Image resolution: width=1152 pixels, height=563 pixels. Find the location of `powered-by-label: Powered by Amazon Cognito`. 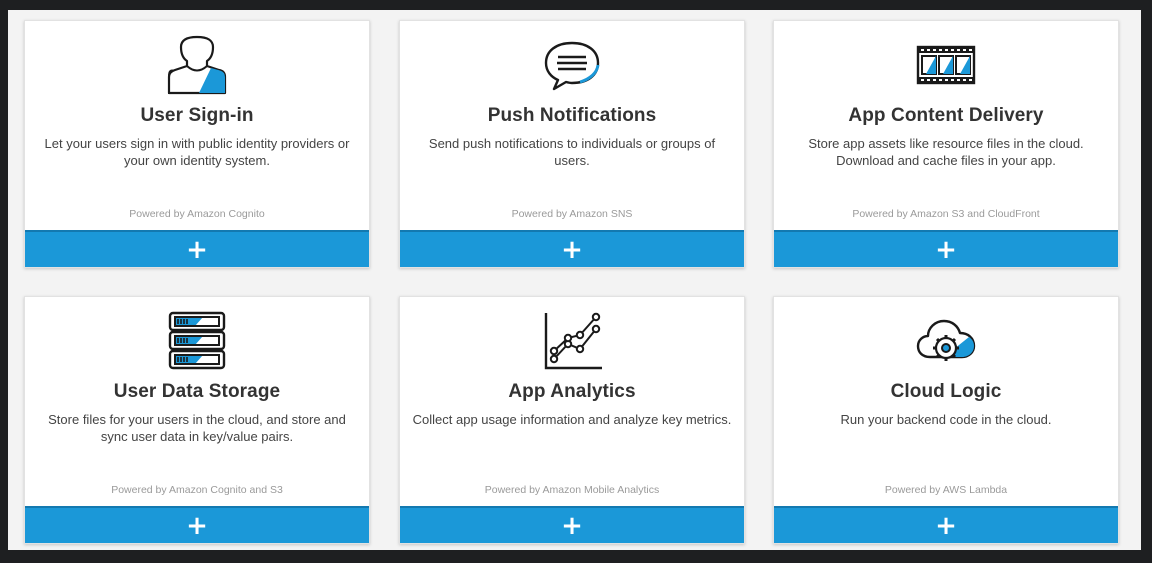

powered-by-label: Powered by Amazon Cognito is located at coordinates (197, 214).